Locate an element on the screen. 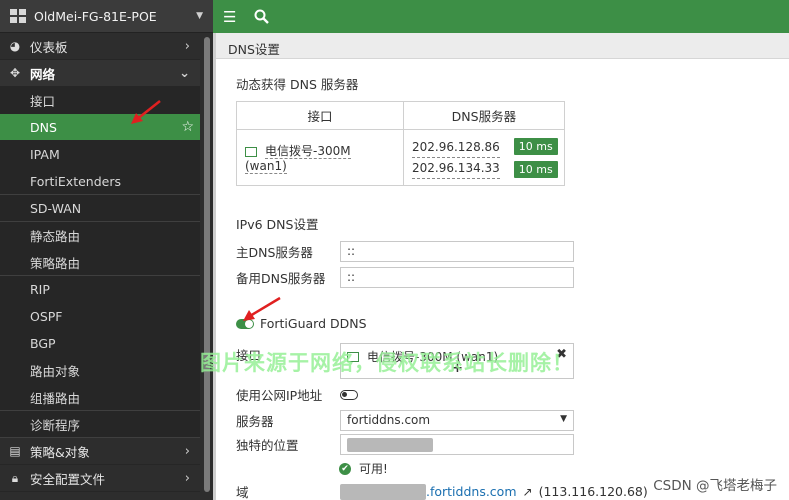 The height and width of the screenshot is (500, 789). sidebar-item-ospf: OSPF is located at coordinates (100, 316).